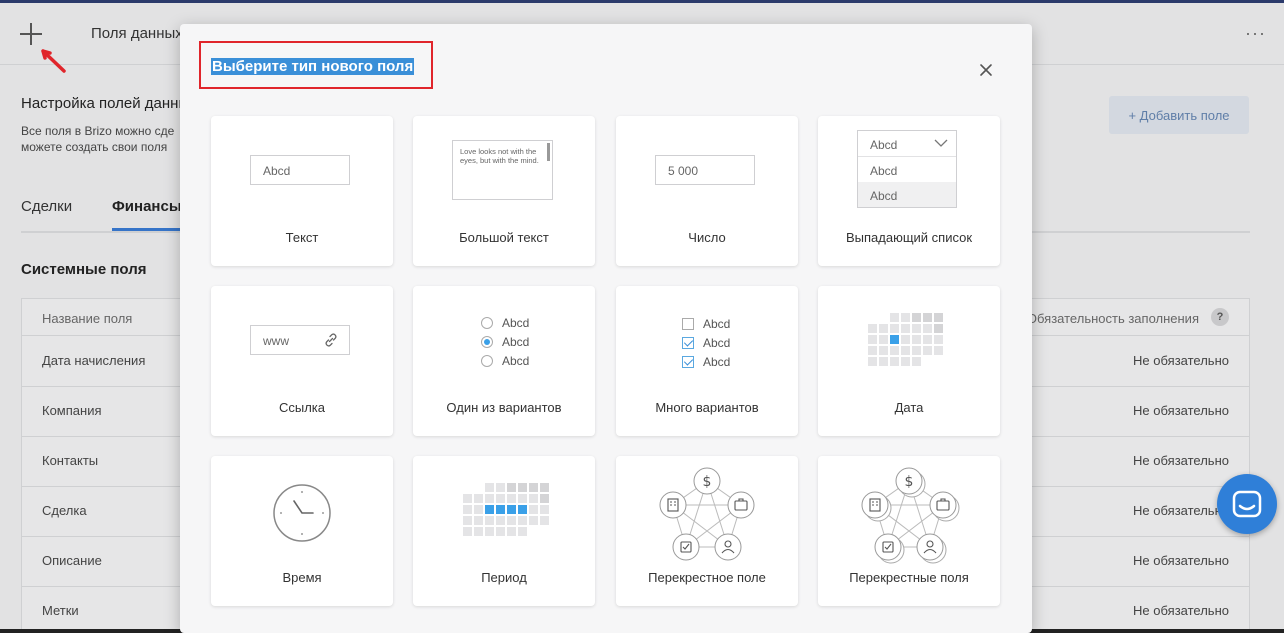 This screenshot has height=633, width=1284. I want to click on card-label: Ссылка, so click(302, 407).